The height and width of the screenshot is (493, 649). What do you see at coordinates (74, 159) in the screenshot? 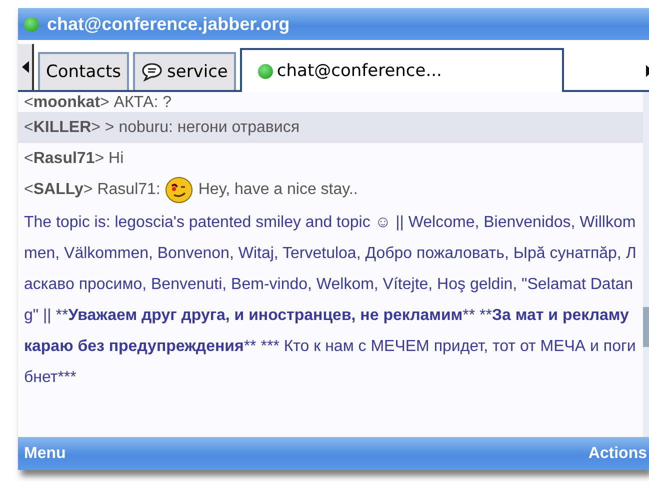
I see `message-text: <Rasul71> Hi` at bounding box center [74, 159].